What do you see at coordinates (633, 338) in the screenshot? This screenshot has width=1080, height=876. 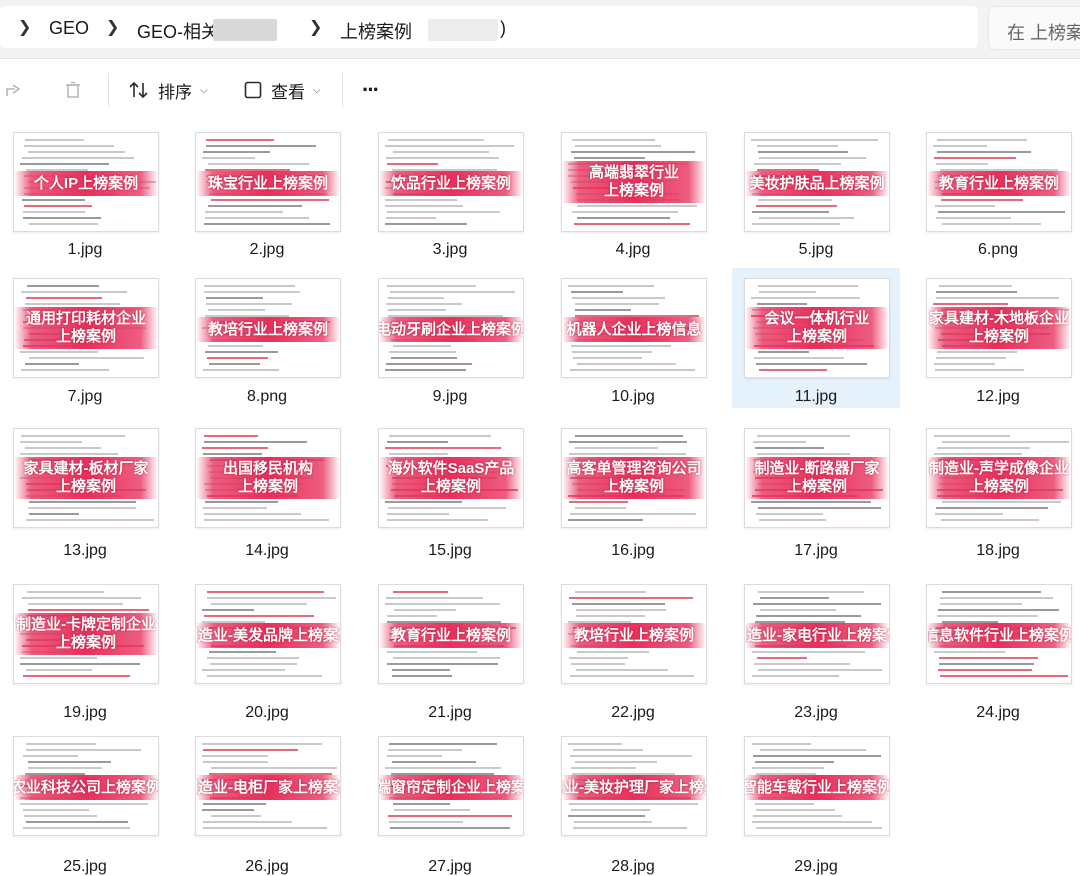 I see `file-item: 机器人企业上榜信息 10.jpg` at bounding box center [633, 338].